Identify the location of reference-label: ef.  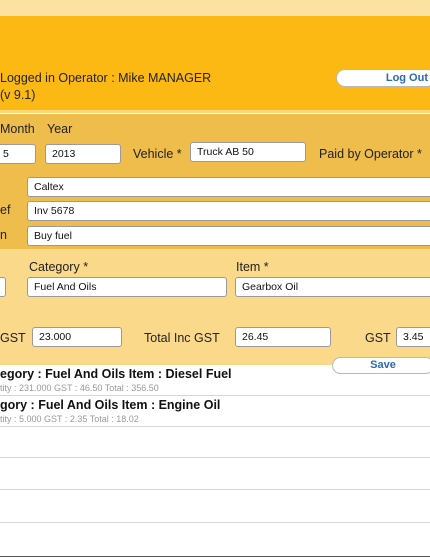
(5, 210).